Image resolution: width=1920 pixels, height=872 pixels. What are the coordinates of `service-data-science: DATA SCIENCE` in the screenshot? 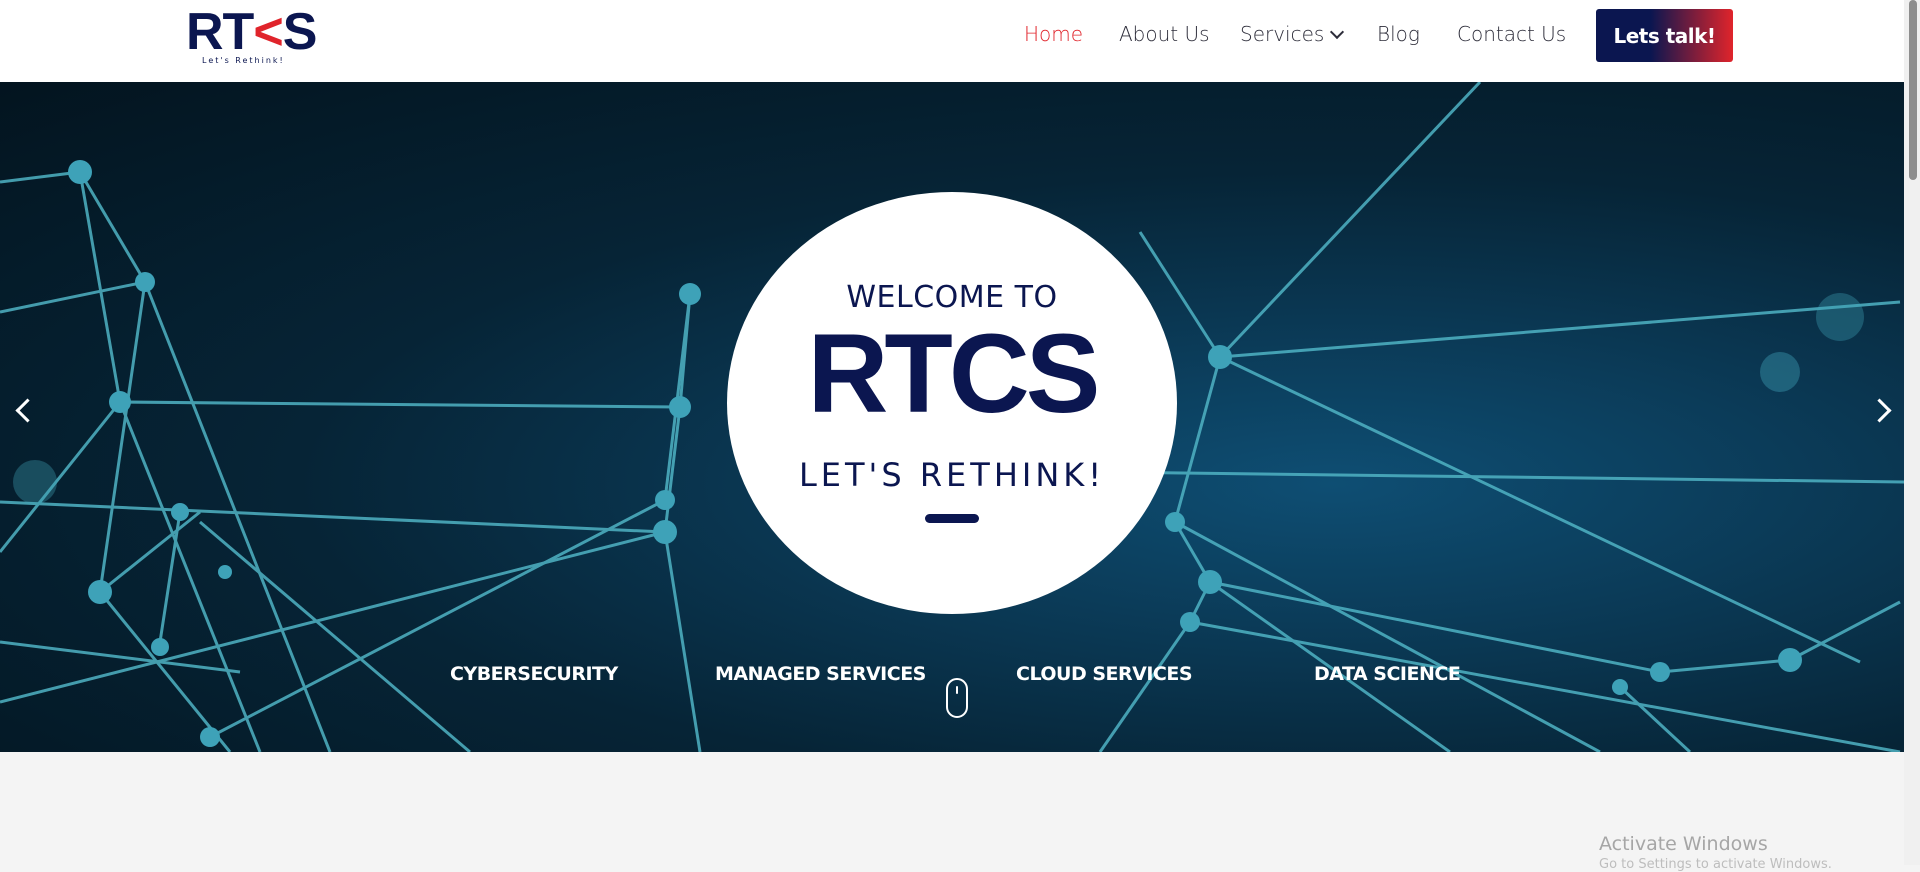 It's located at (1387, 674).